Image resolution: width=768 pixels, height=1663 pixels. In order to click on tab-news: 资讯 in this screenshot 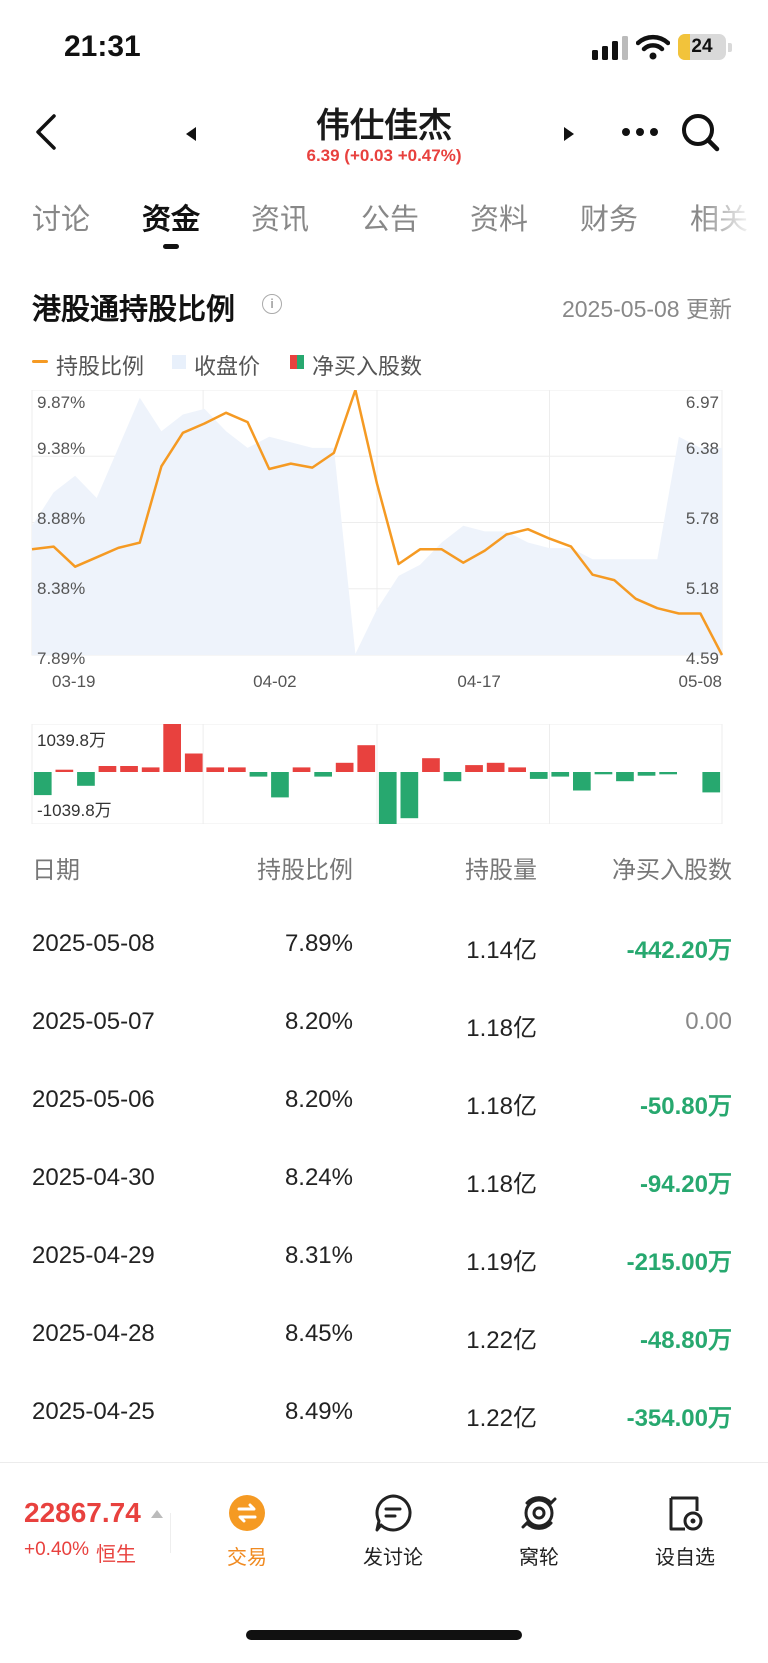, I will do `click(280, 217)`.